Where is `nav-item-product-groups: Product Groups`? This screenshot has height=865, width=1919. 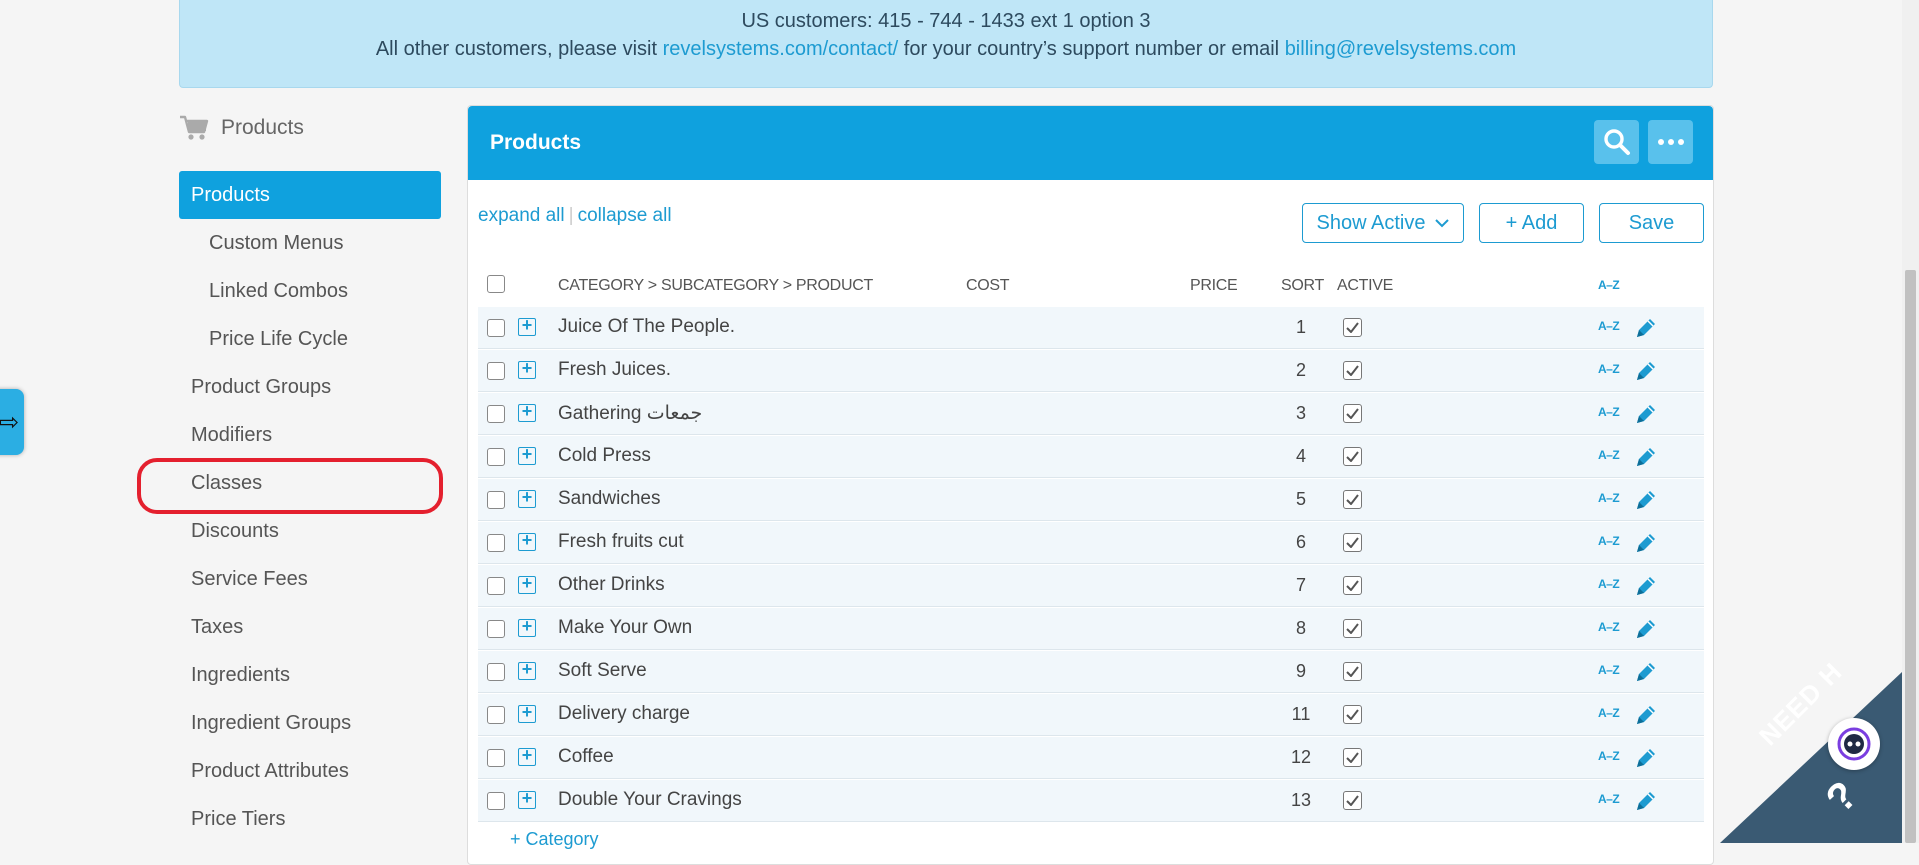 nav-item-product-groups: Product Groups is located at coordinates (261, 387).